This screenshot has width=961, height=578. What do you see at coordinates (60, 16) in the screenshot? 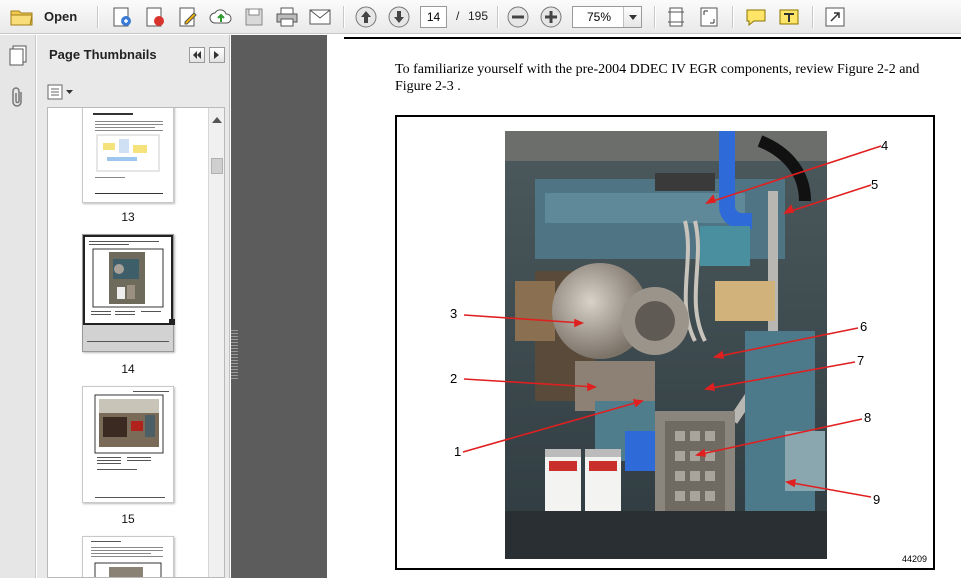
I see `open-button: Open` at bounding box center [60, 16].